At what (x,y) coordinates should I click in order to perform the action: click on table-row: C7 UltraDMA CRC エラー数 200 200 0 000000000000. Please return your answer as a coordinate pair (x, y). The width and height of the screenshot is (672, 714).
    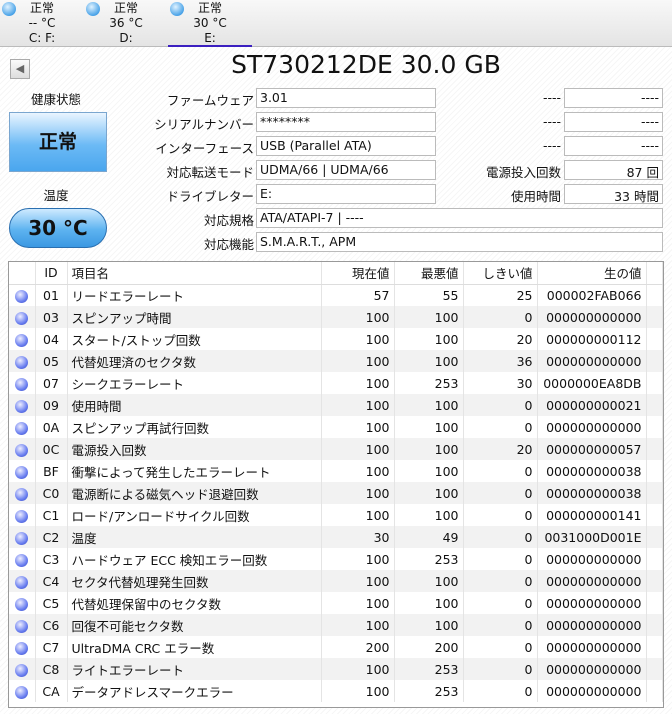
    Looking at the image, I should click on (336, 647).